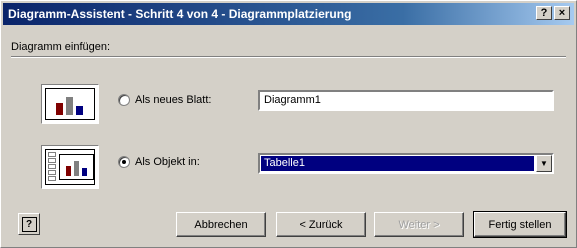 This screenshot has height=248, width=577. I want to click on group-divider, so click(288, 57).